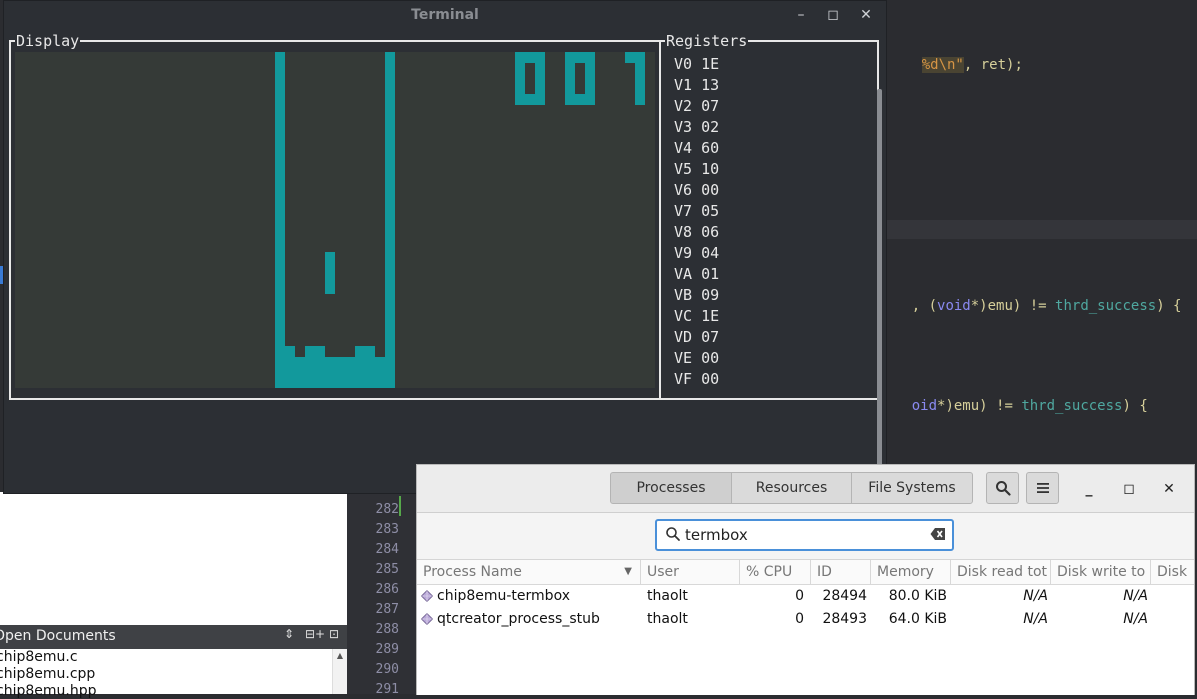  Describe the element at coordinates (427, 619) in the screenshot. I see `process-icon` at that location.